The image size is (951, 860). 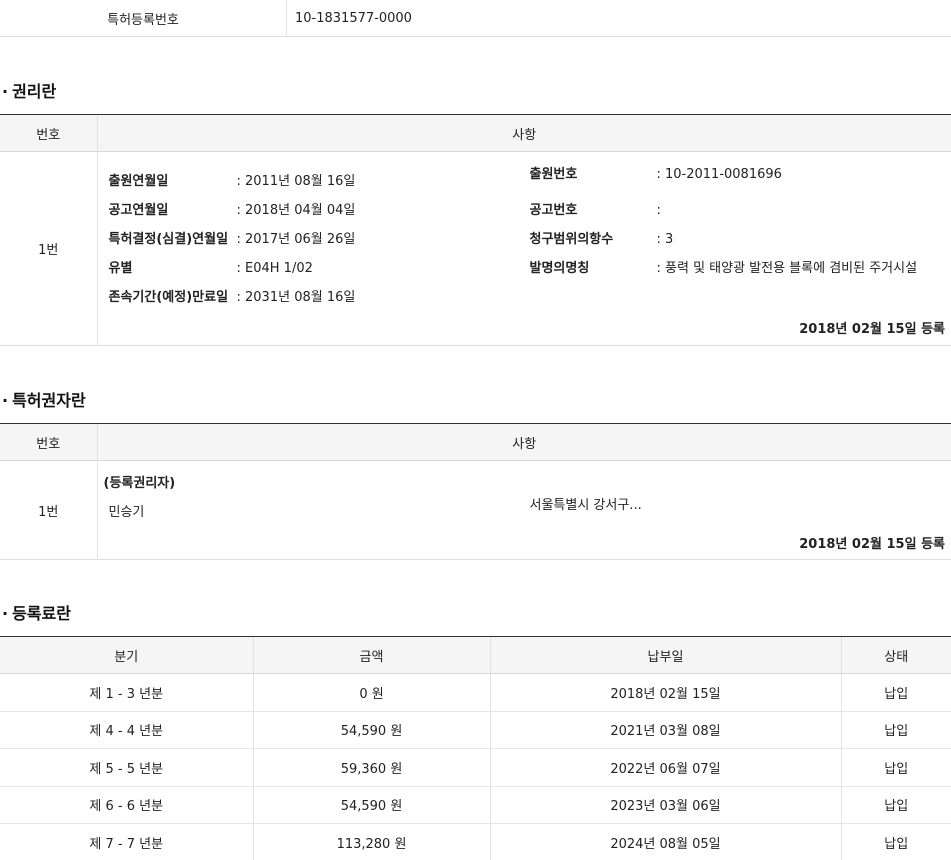 What do you see at coordinates (126, 512) in the screenshot?
I see `owner-name: 민승기` at bounding box center [126, 512].